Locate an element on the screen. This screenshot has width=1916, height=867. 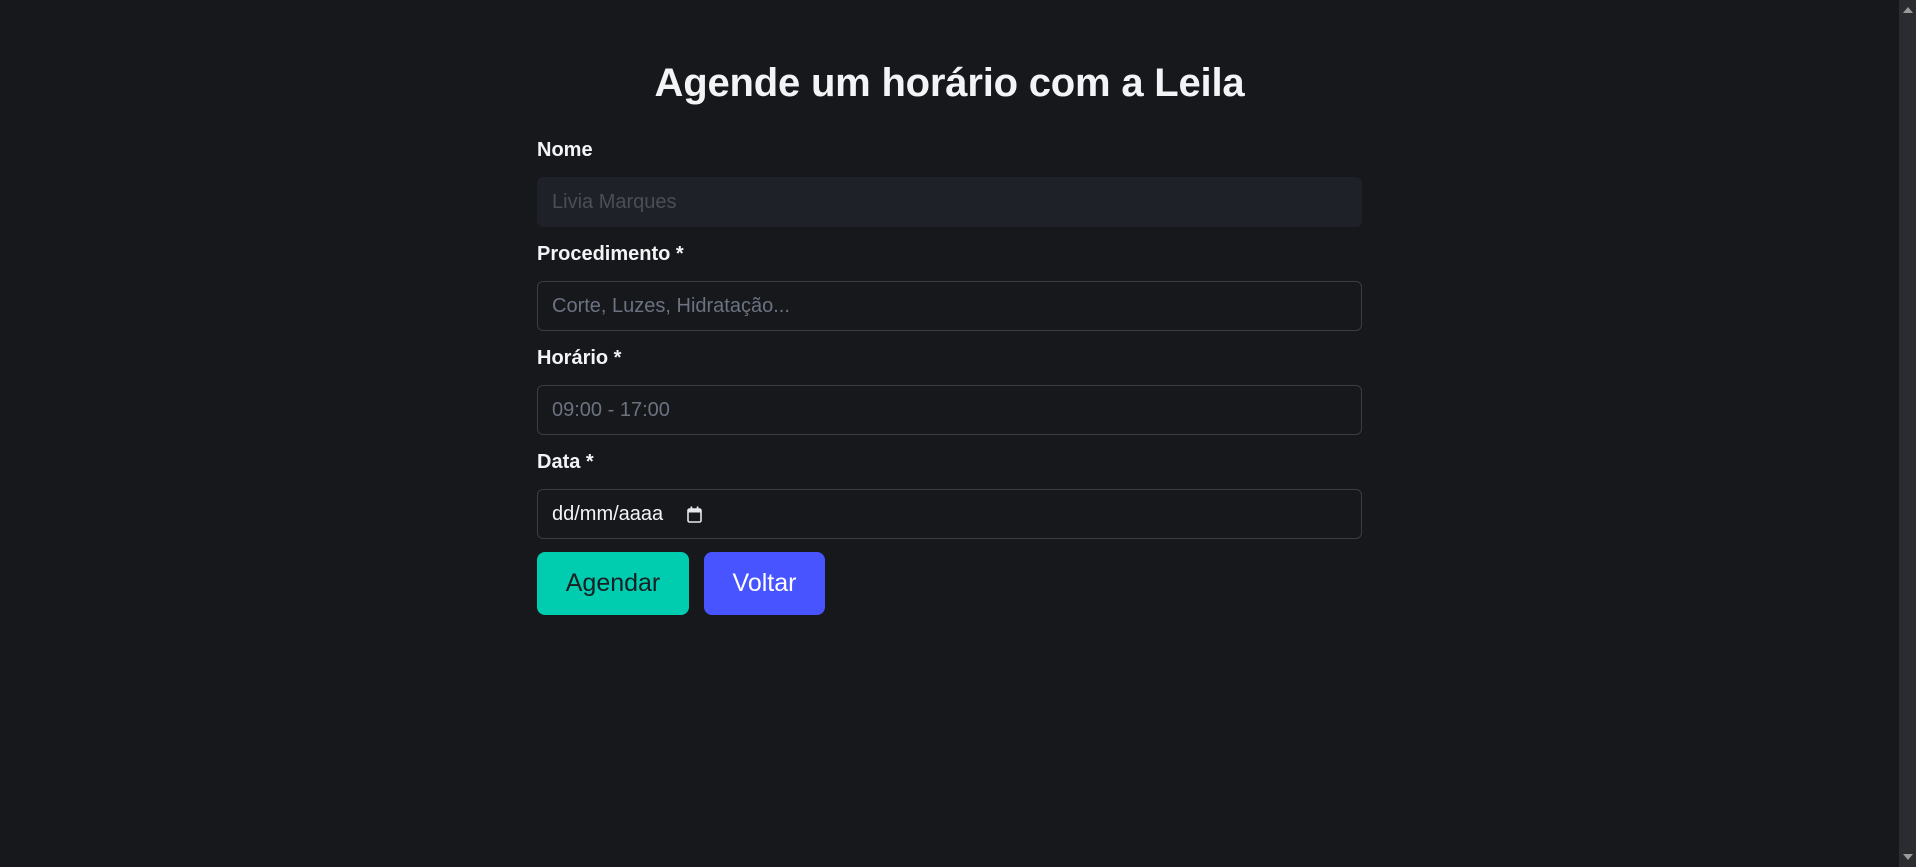
name-field-group: Nome Livia Marques is located at coordinates (949, 181).